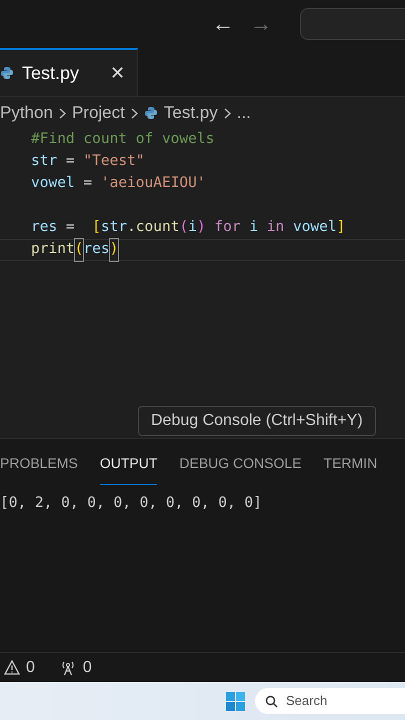 The width and height of the screenshot is (405, 720). I want to click on taskbar-search-field: Search, so click(330, 701).